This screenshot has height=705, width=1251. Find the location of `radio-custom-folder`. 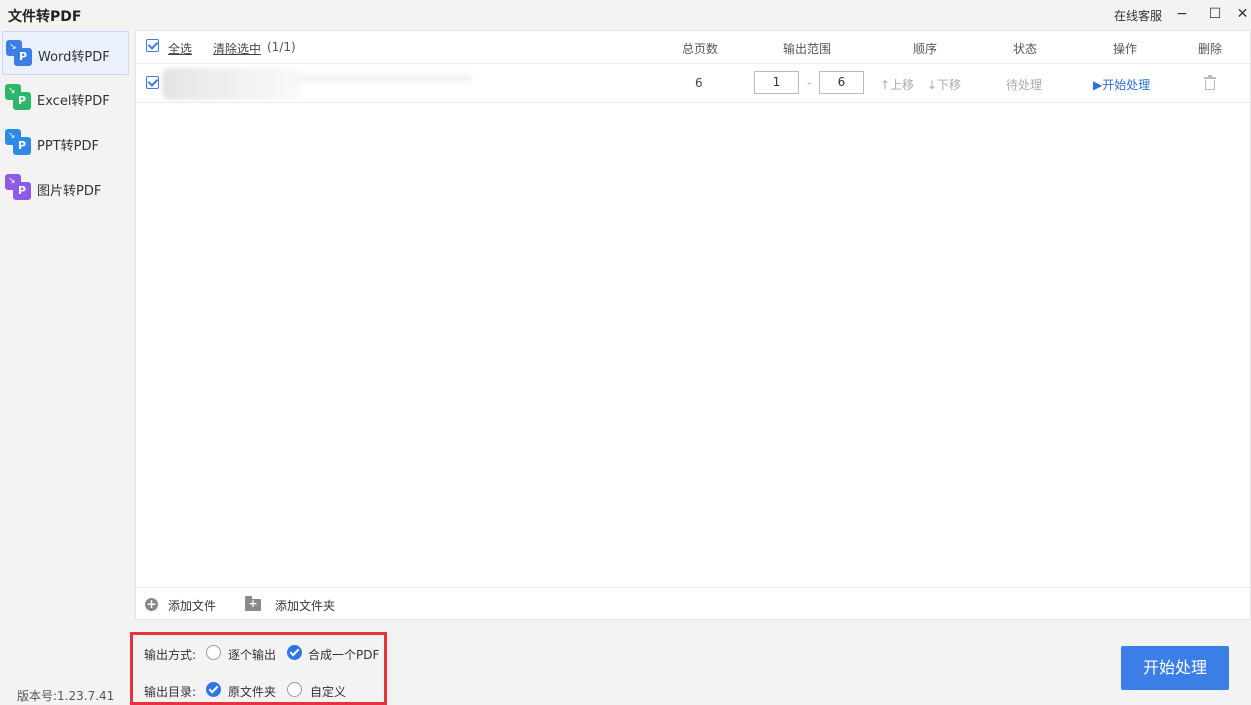

radio-custom-folder is located at coordinates (294, 689).